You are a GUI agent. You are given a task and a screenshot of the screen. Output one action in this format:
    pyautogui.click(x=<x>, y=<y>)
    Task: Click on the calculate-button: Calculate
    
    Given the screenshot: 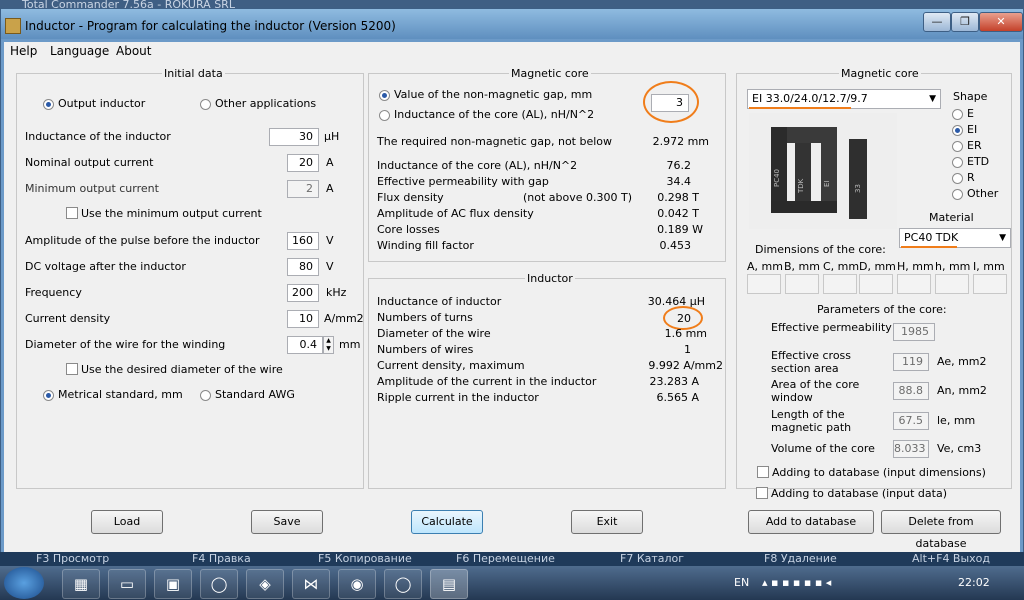 What is the action you would take?
    pyautogui.click(x=447, y=522)
    